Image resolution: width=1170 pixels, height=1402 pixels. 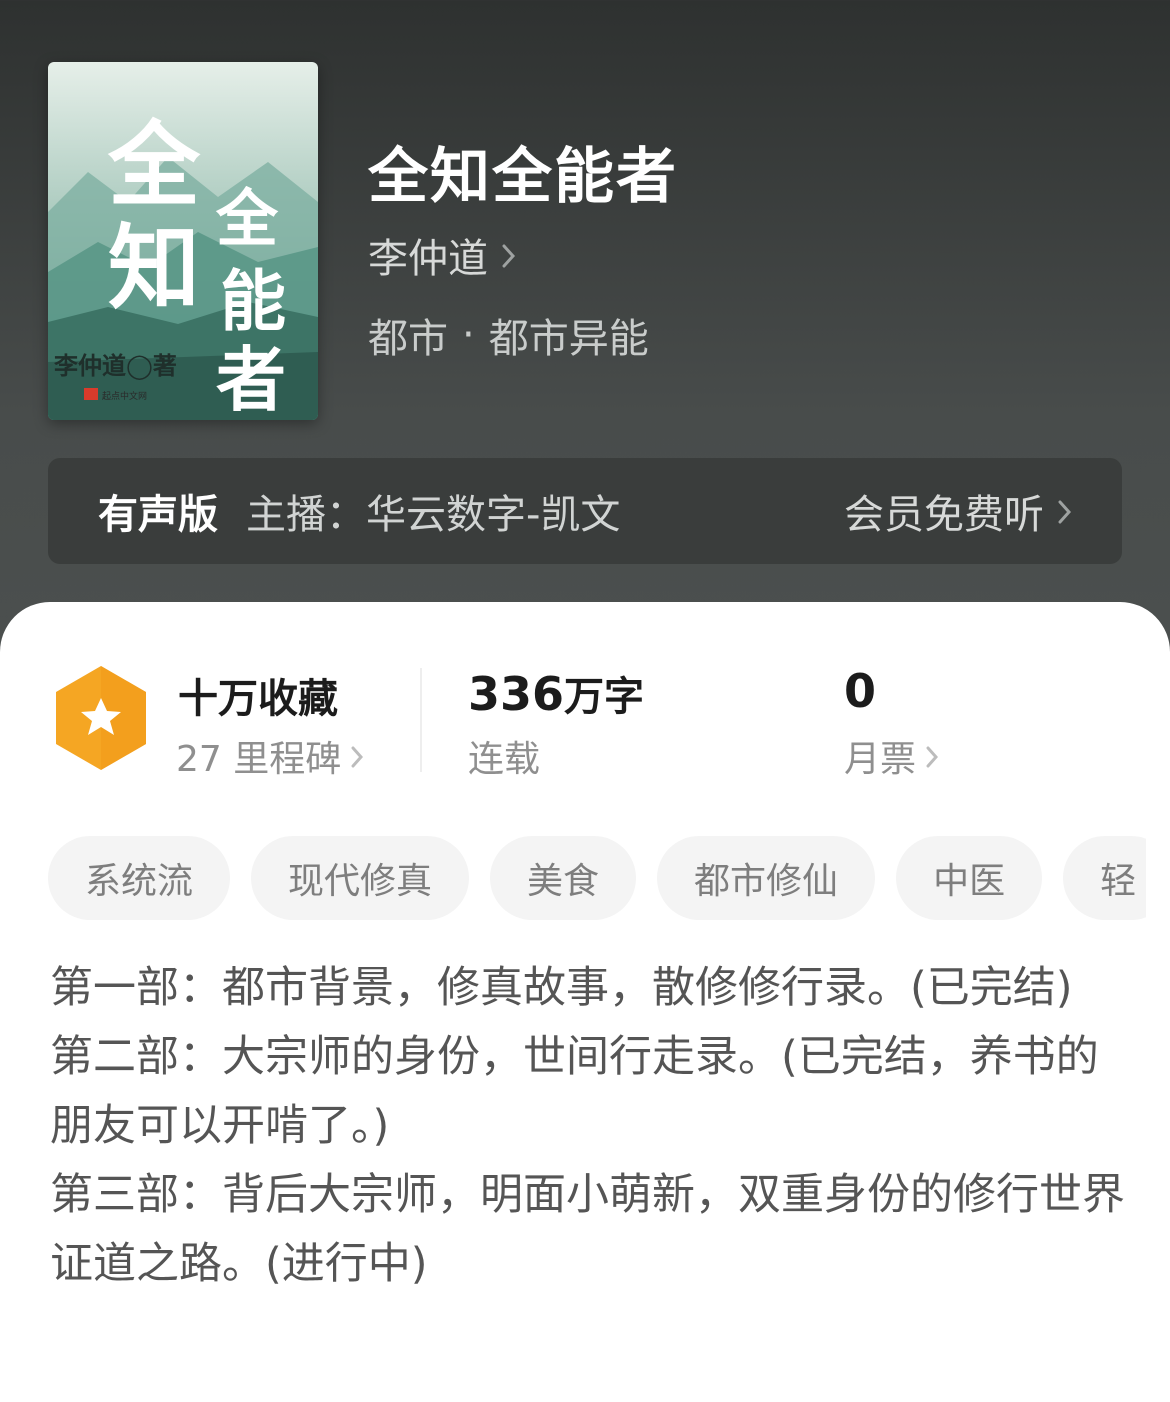 What do you see at coordinates (91, 394) in the screenshot?
I see `publisher-logo` at bounding box center [91, 394].